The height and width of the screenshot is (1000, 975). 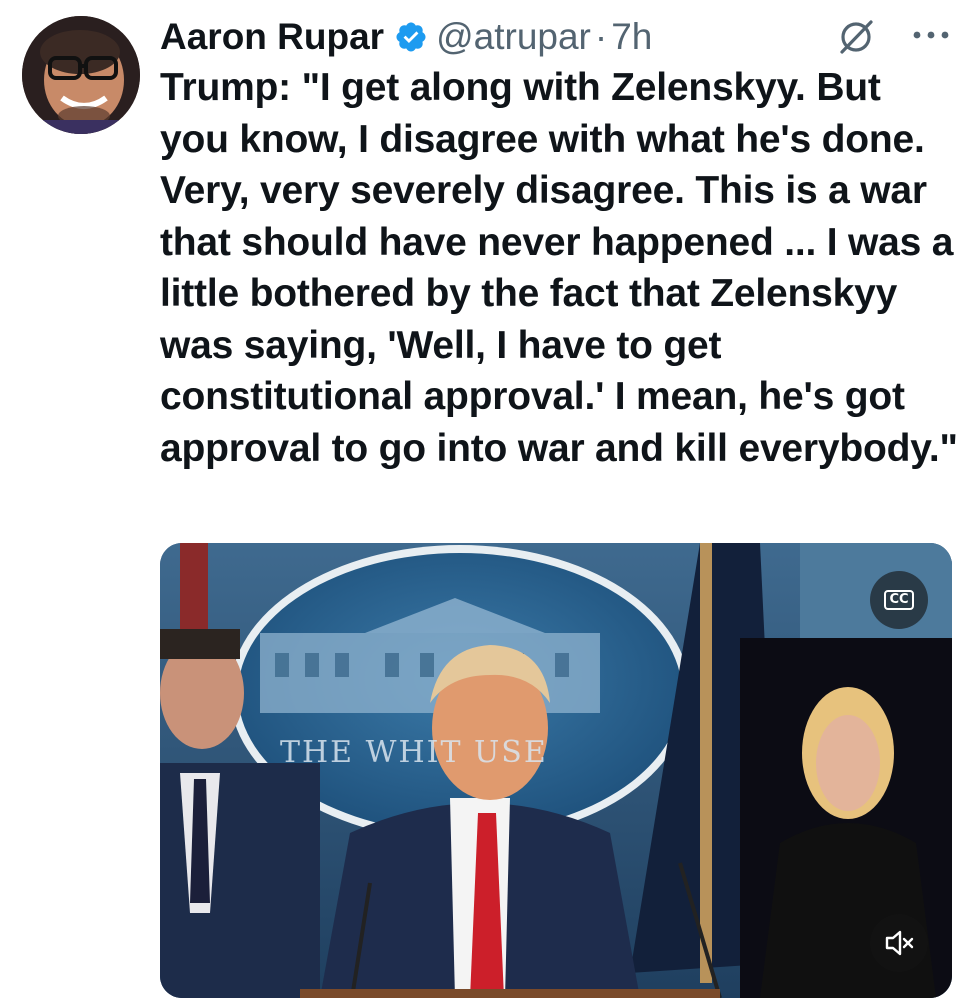 What do you see at coordinates (414, 752) in the screenshot?
I see `video-seal-text: THE WHIT USE` at bounding box center [414, 752].